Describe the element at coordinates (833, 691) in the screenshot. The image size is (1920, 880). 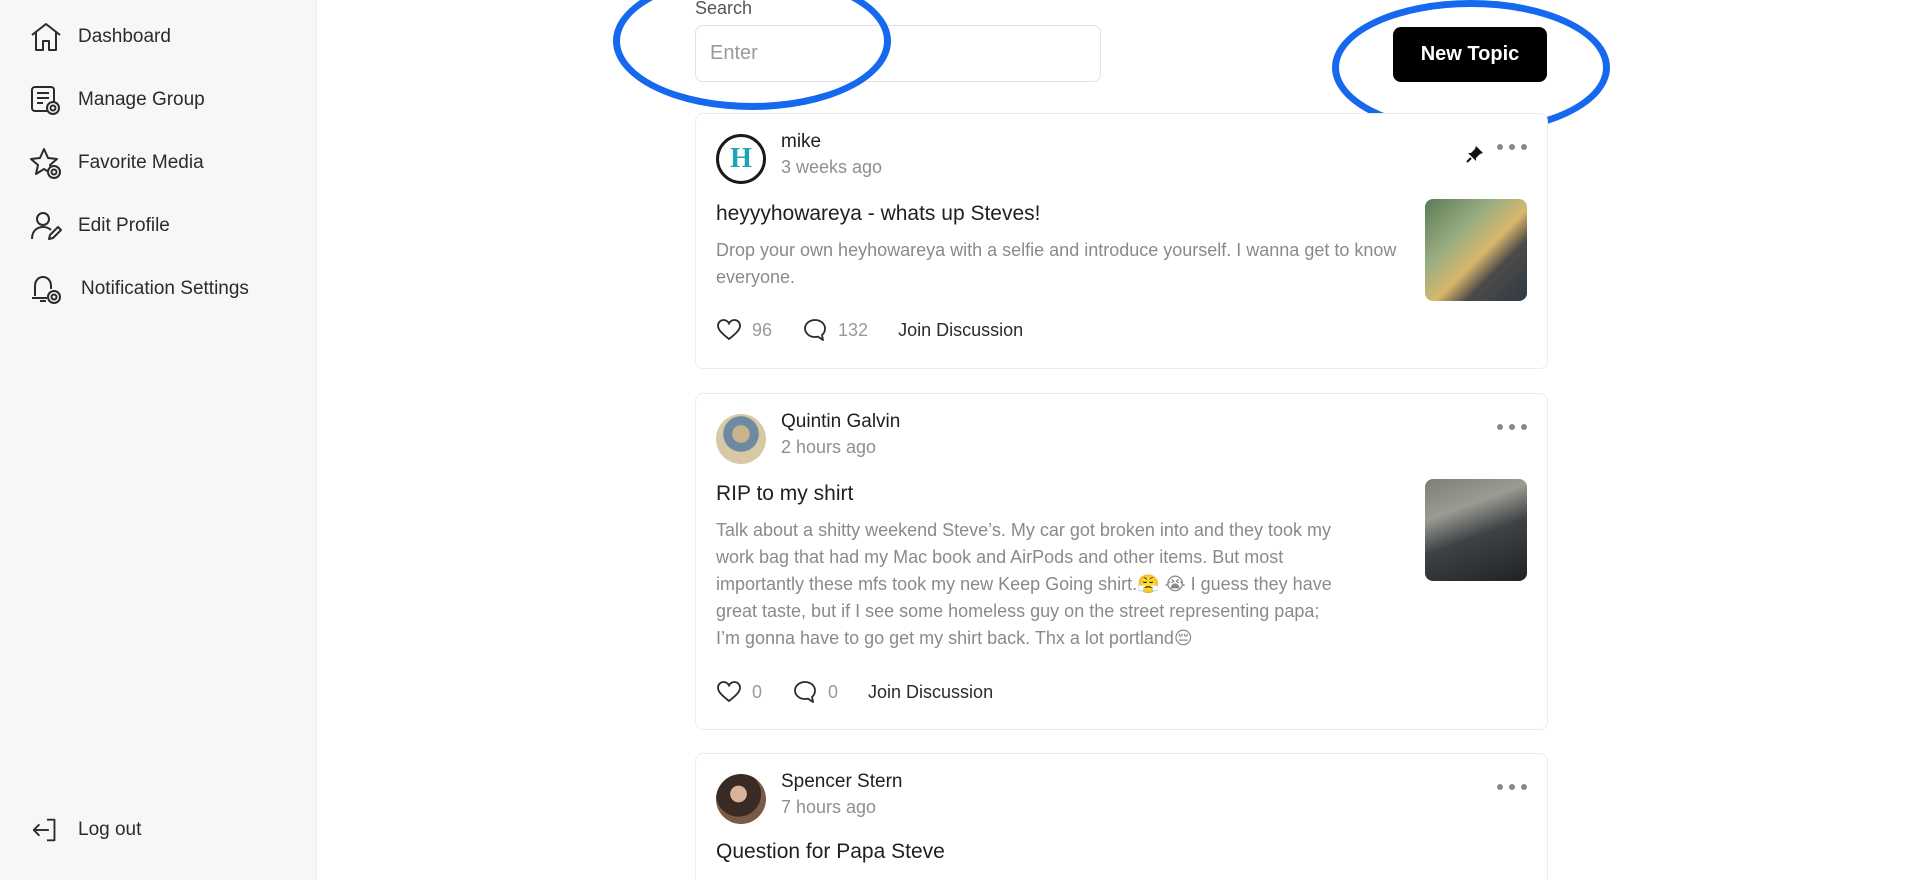
I see `comment-count: 0` at that location.